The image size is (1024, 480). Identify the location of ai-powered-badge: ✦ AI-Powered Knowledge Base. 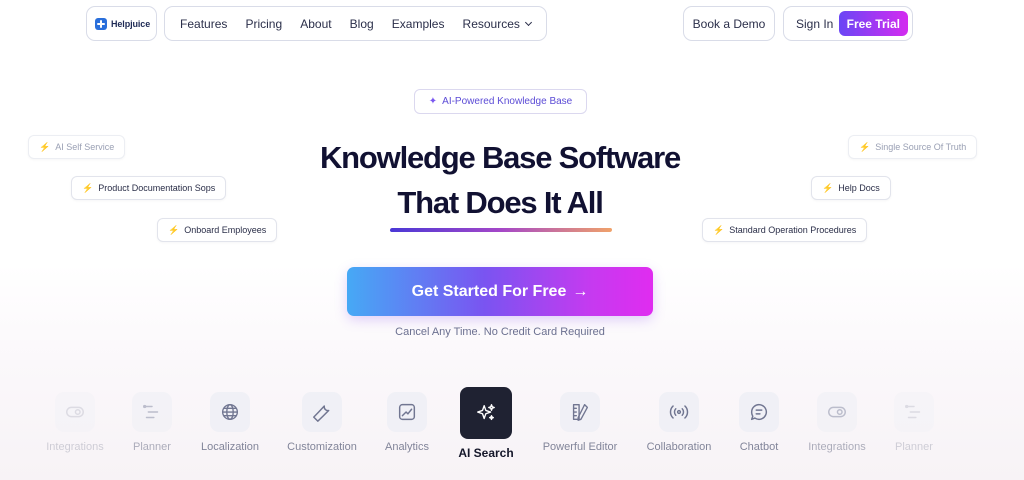
(500, 101).